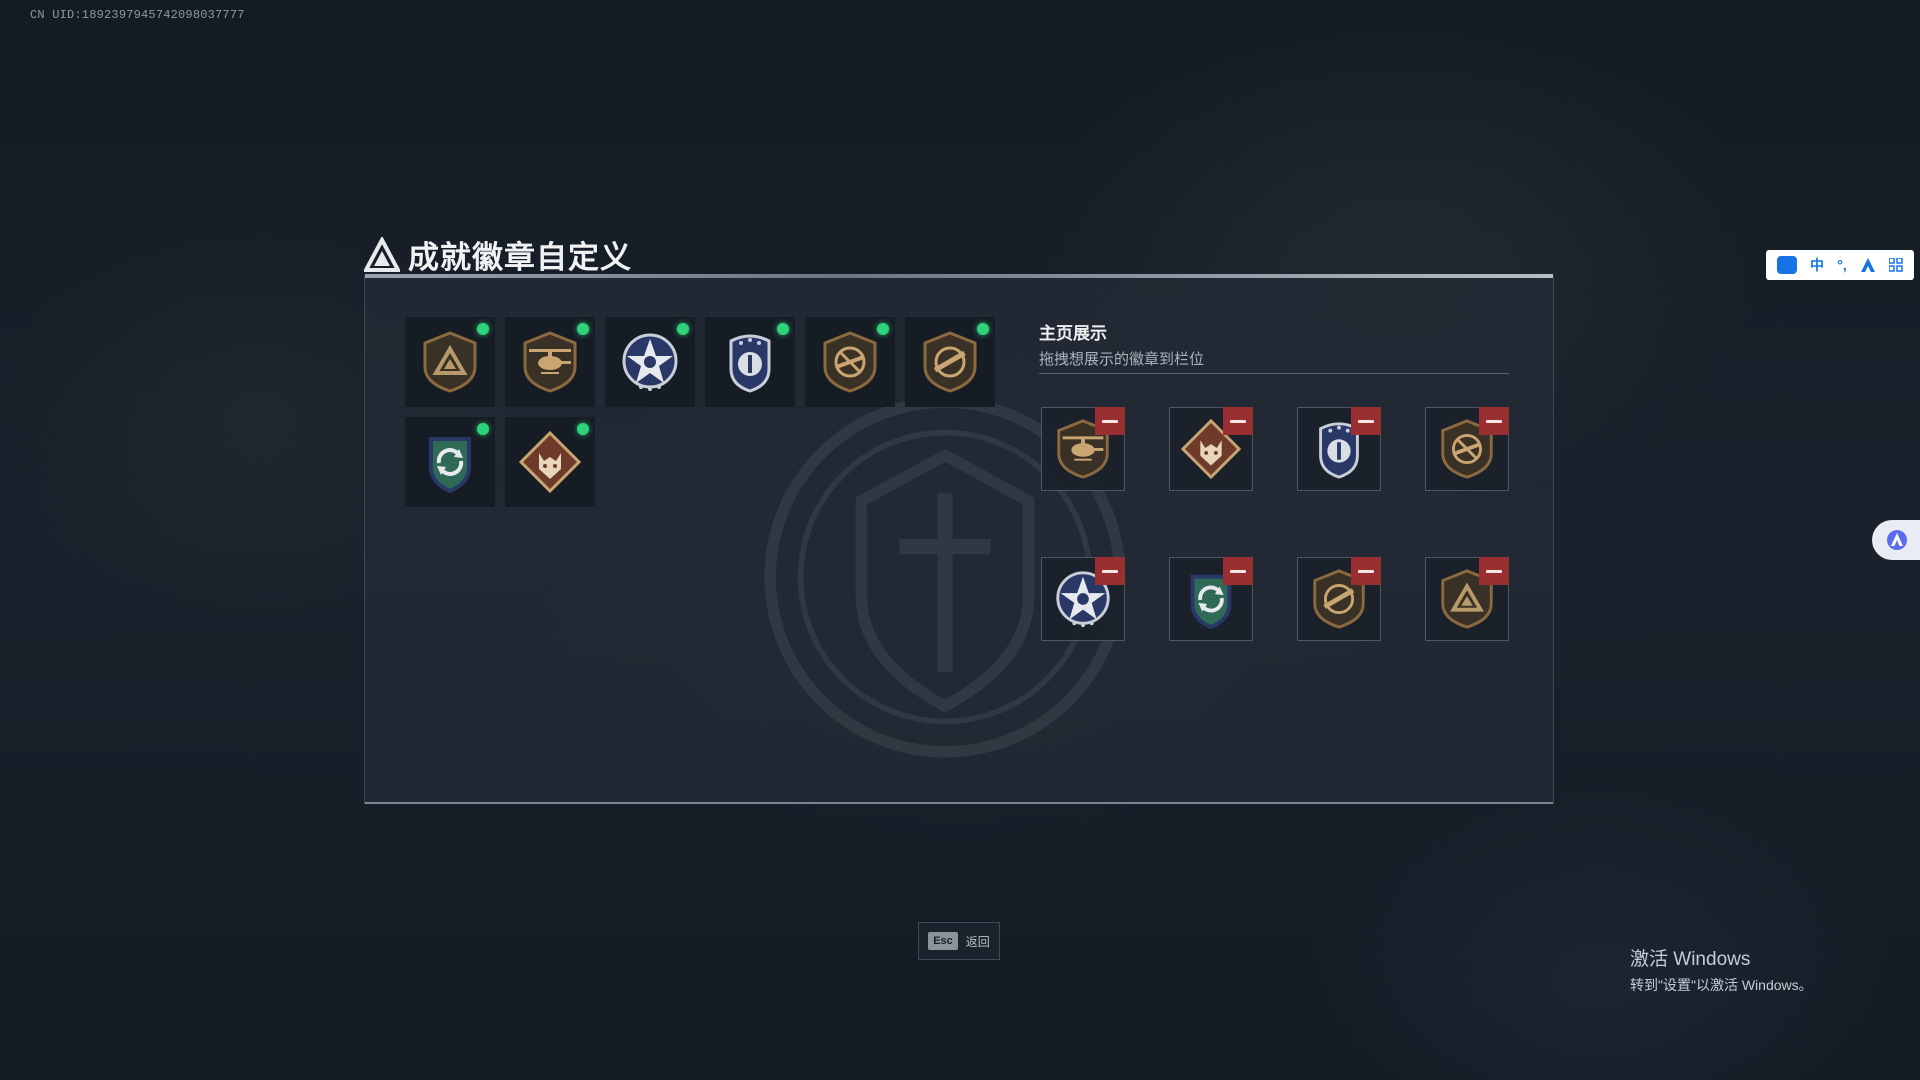  What do you see at coordinates (959, 276) in the screenshot?
I see `panel-top-bar` at bounding box center [959, 276].